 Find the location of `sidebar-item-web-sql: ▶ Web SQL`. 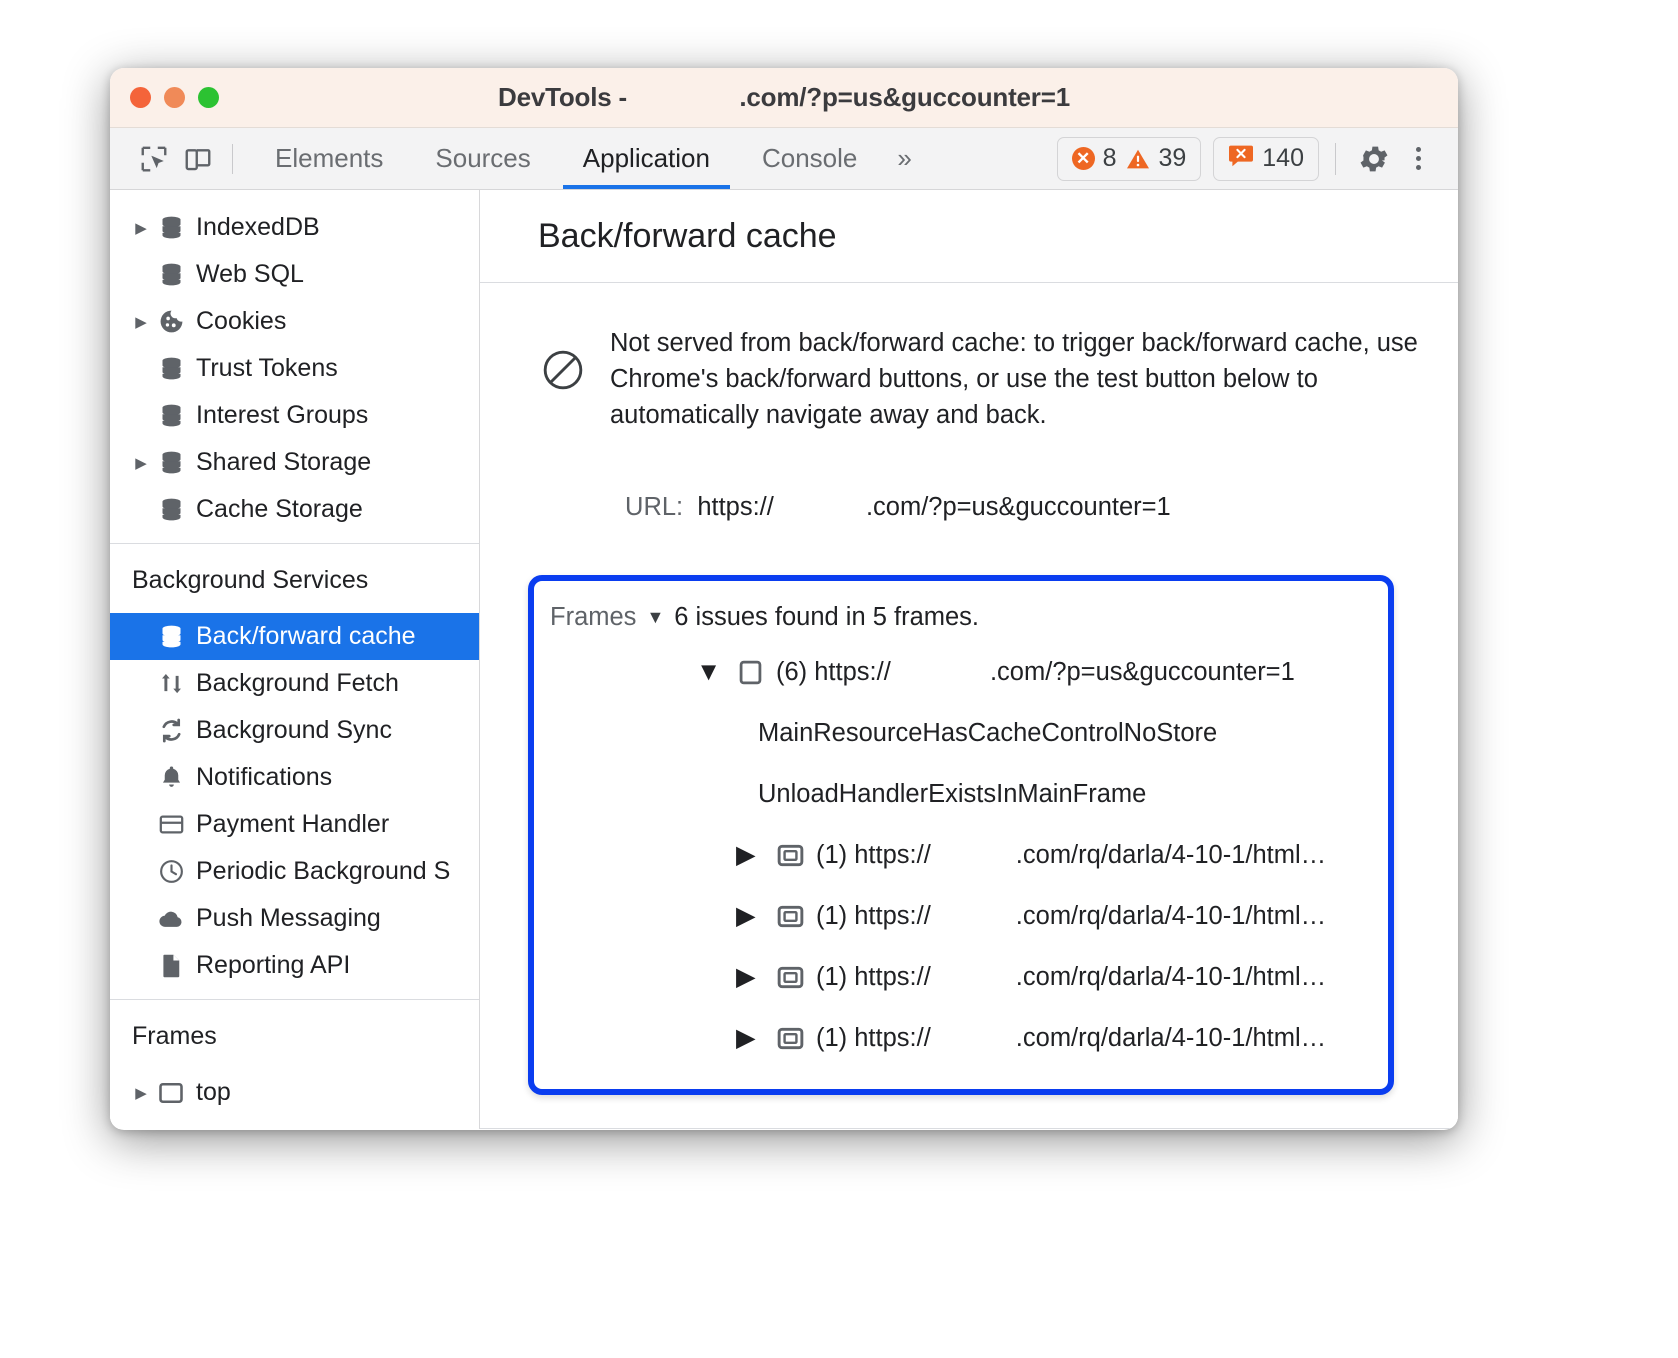

sidebar-item-web-sql: ▶ Web SQL is located at coordinates (294, 274).